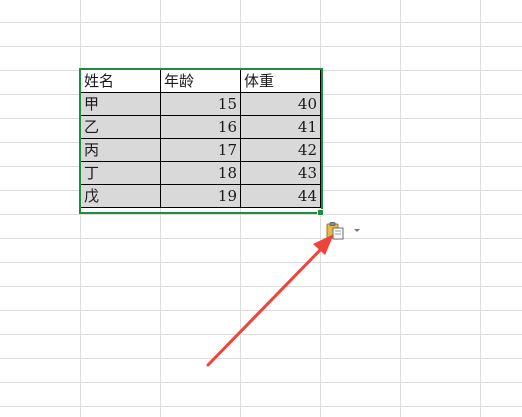 The width and height of the screenshot is (522, 417). I want to click on table-row: 戊 19 44, so click(200, 196).